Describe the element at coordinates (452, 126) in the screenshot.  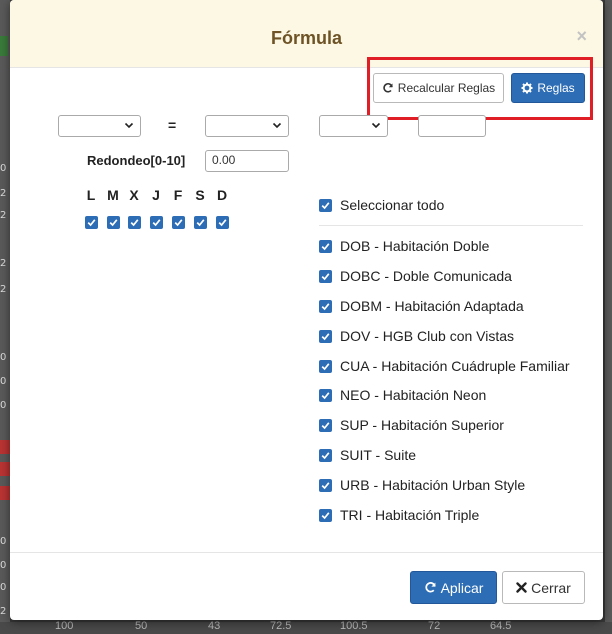
I see `formula-value-input` at that location.